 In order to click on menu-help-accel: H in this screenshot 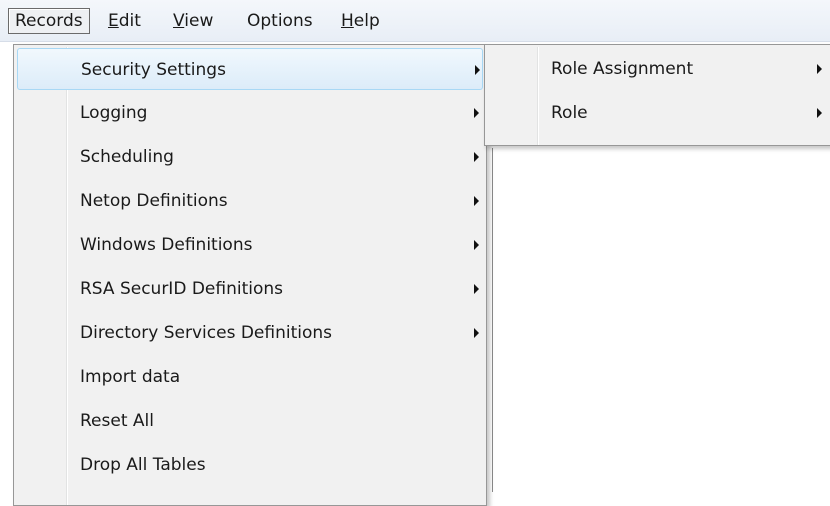, I will do `click(347, 21)`.